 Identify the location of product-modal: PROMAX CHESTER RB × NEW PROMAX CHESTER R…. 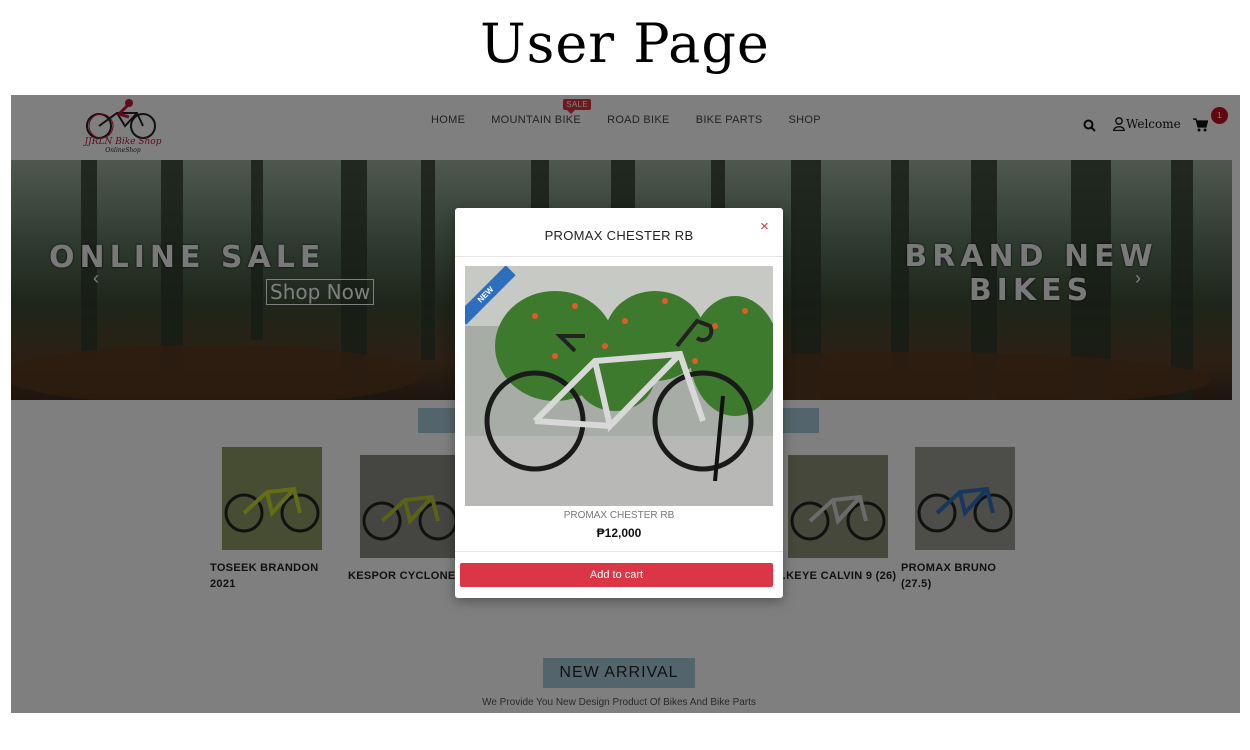
(619, 403).